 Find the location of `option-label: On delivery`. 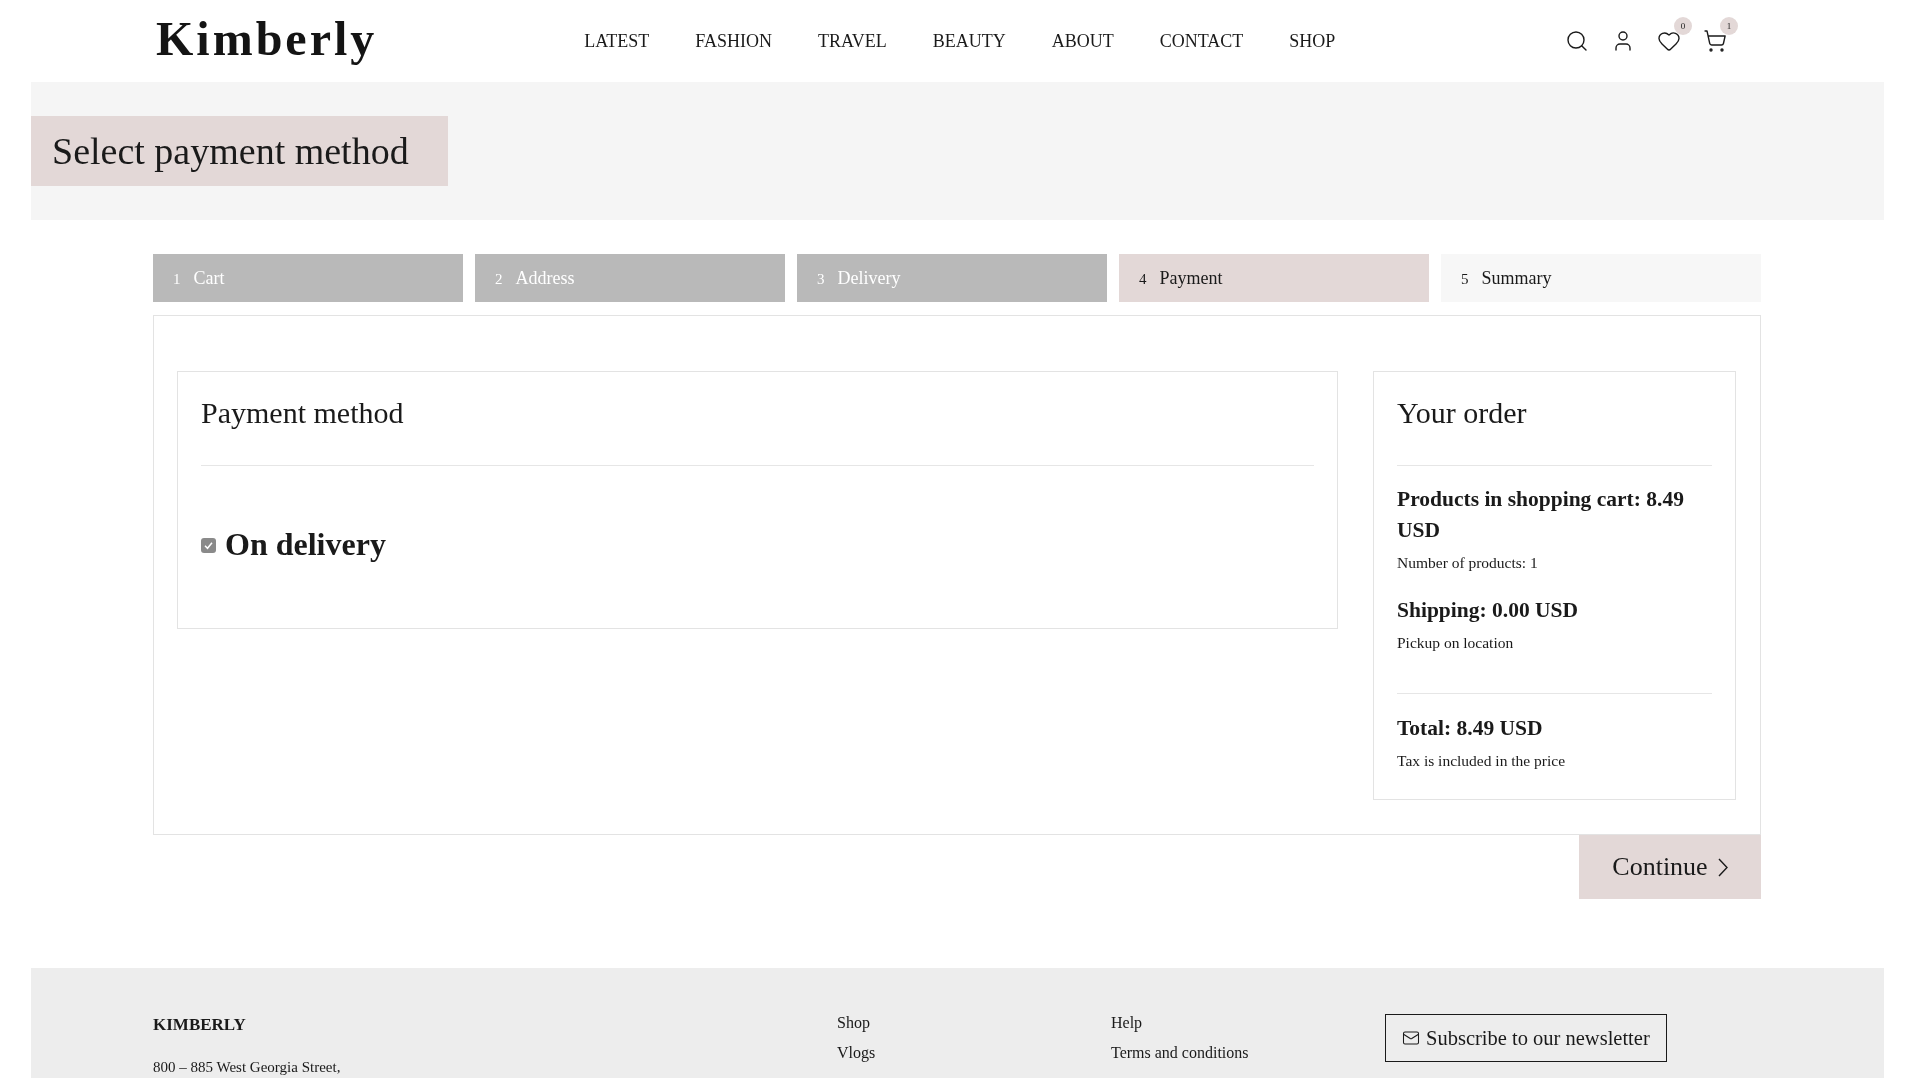

option-label: On delivery is located at coordinates (305, 544).